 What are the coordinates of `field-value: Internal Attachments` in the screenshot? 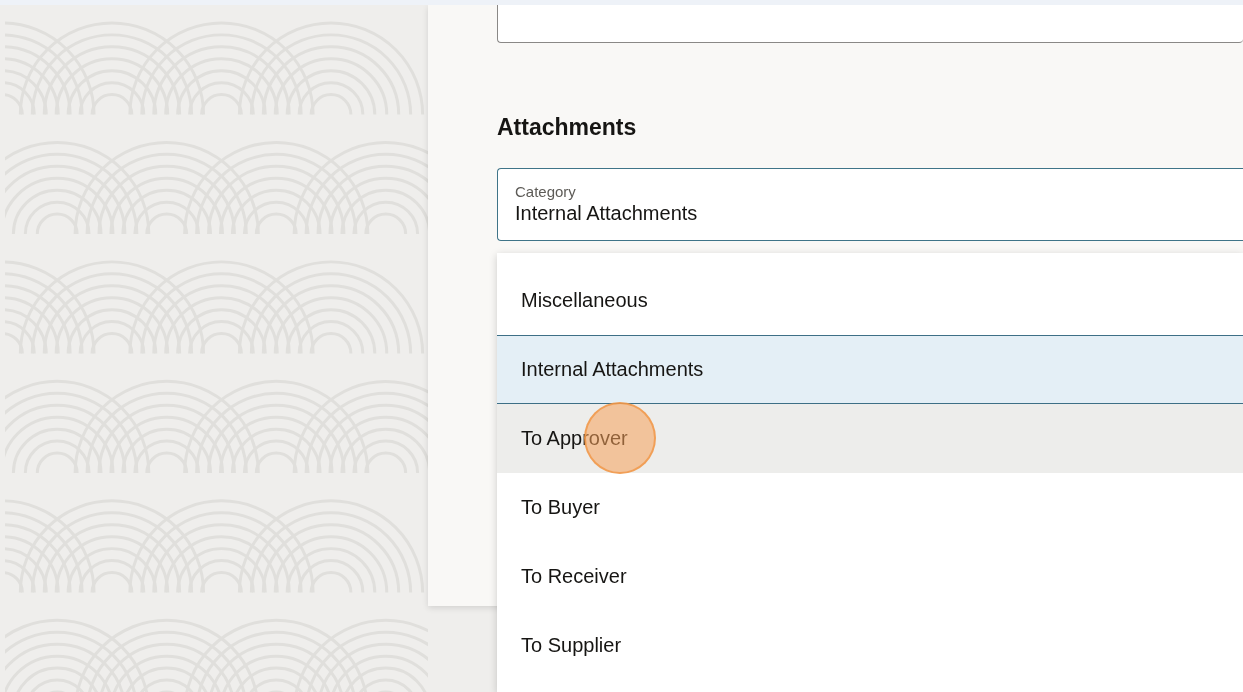 It's located at (607, 213).